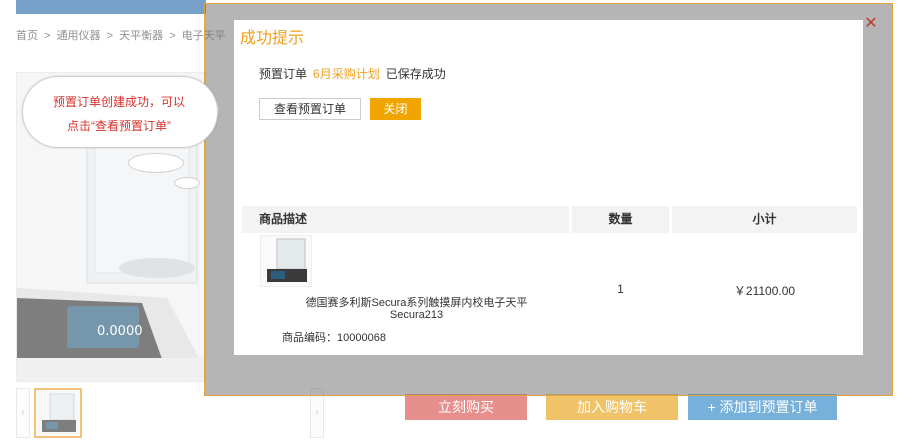  I want to click on close-button: 关闭, so click(395, 109).